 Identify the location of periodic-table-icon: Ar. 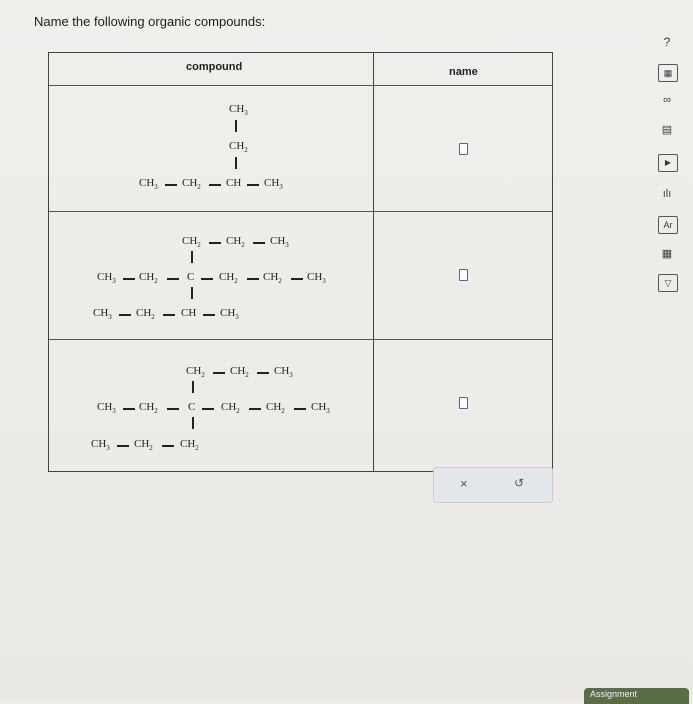
(668, 225).